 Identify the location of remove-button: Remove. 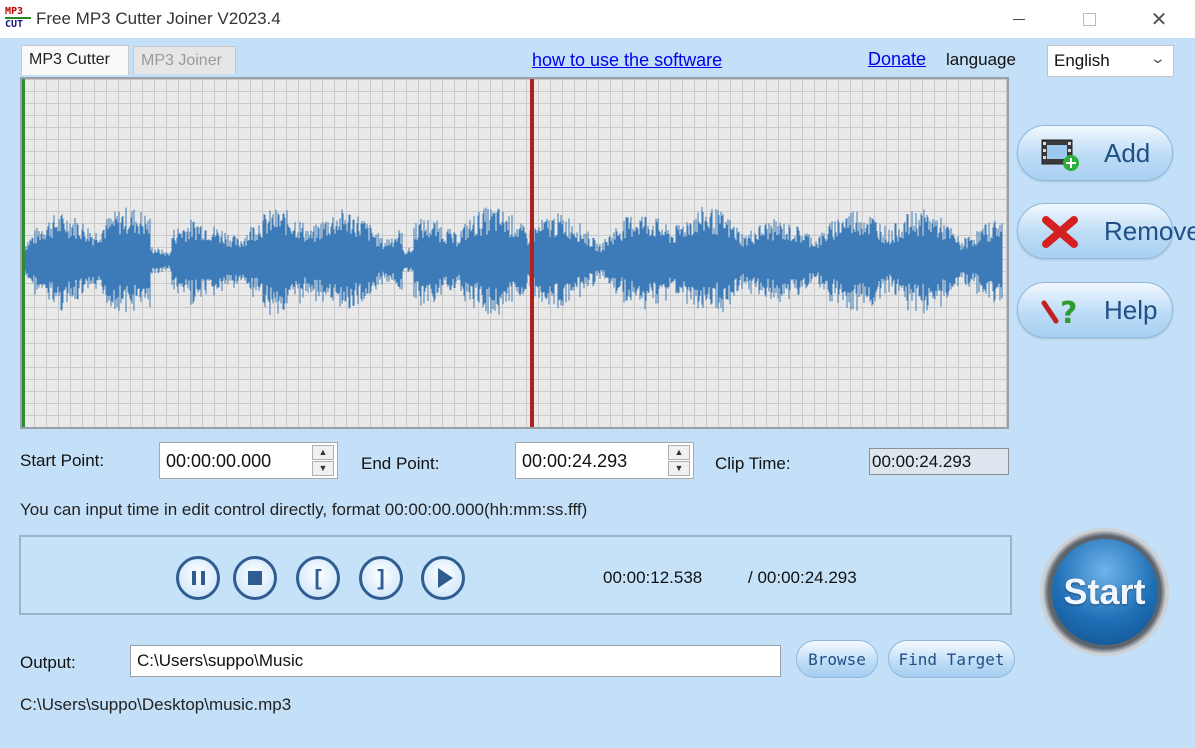
(1106, 231).